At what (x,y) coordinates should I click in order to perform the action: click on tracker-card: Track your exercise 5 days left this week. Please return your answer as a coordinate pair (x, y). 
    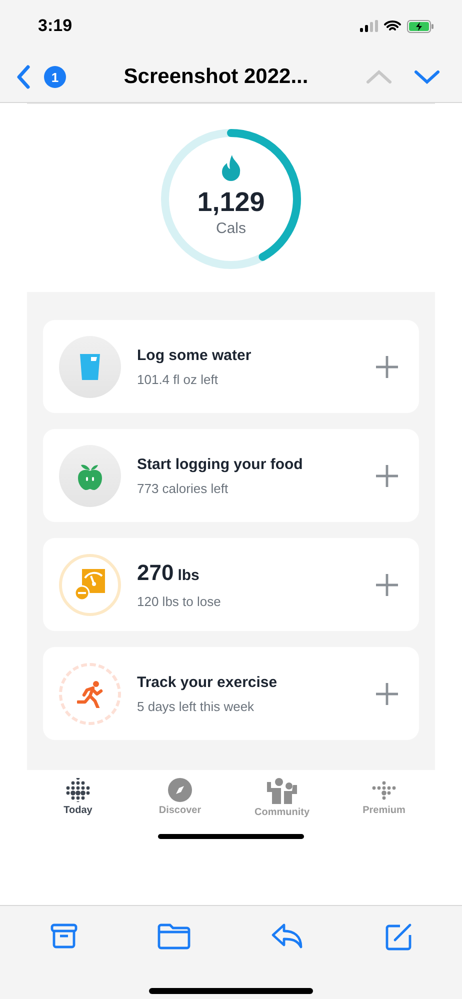
    Looking at the image, I should click on (231, 693).